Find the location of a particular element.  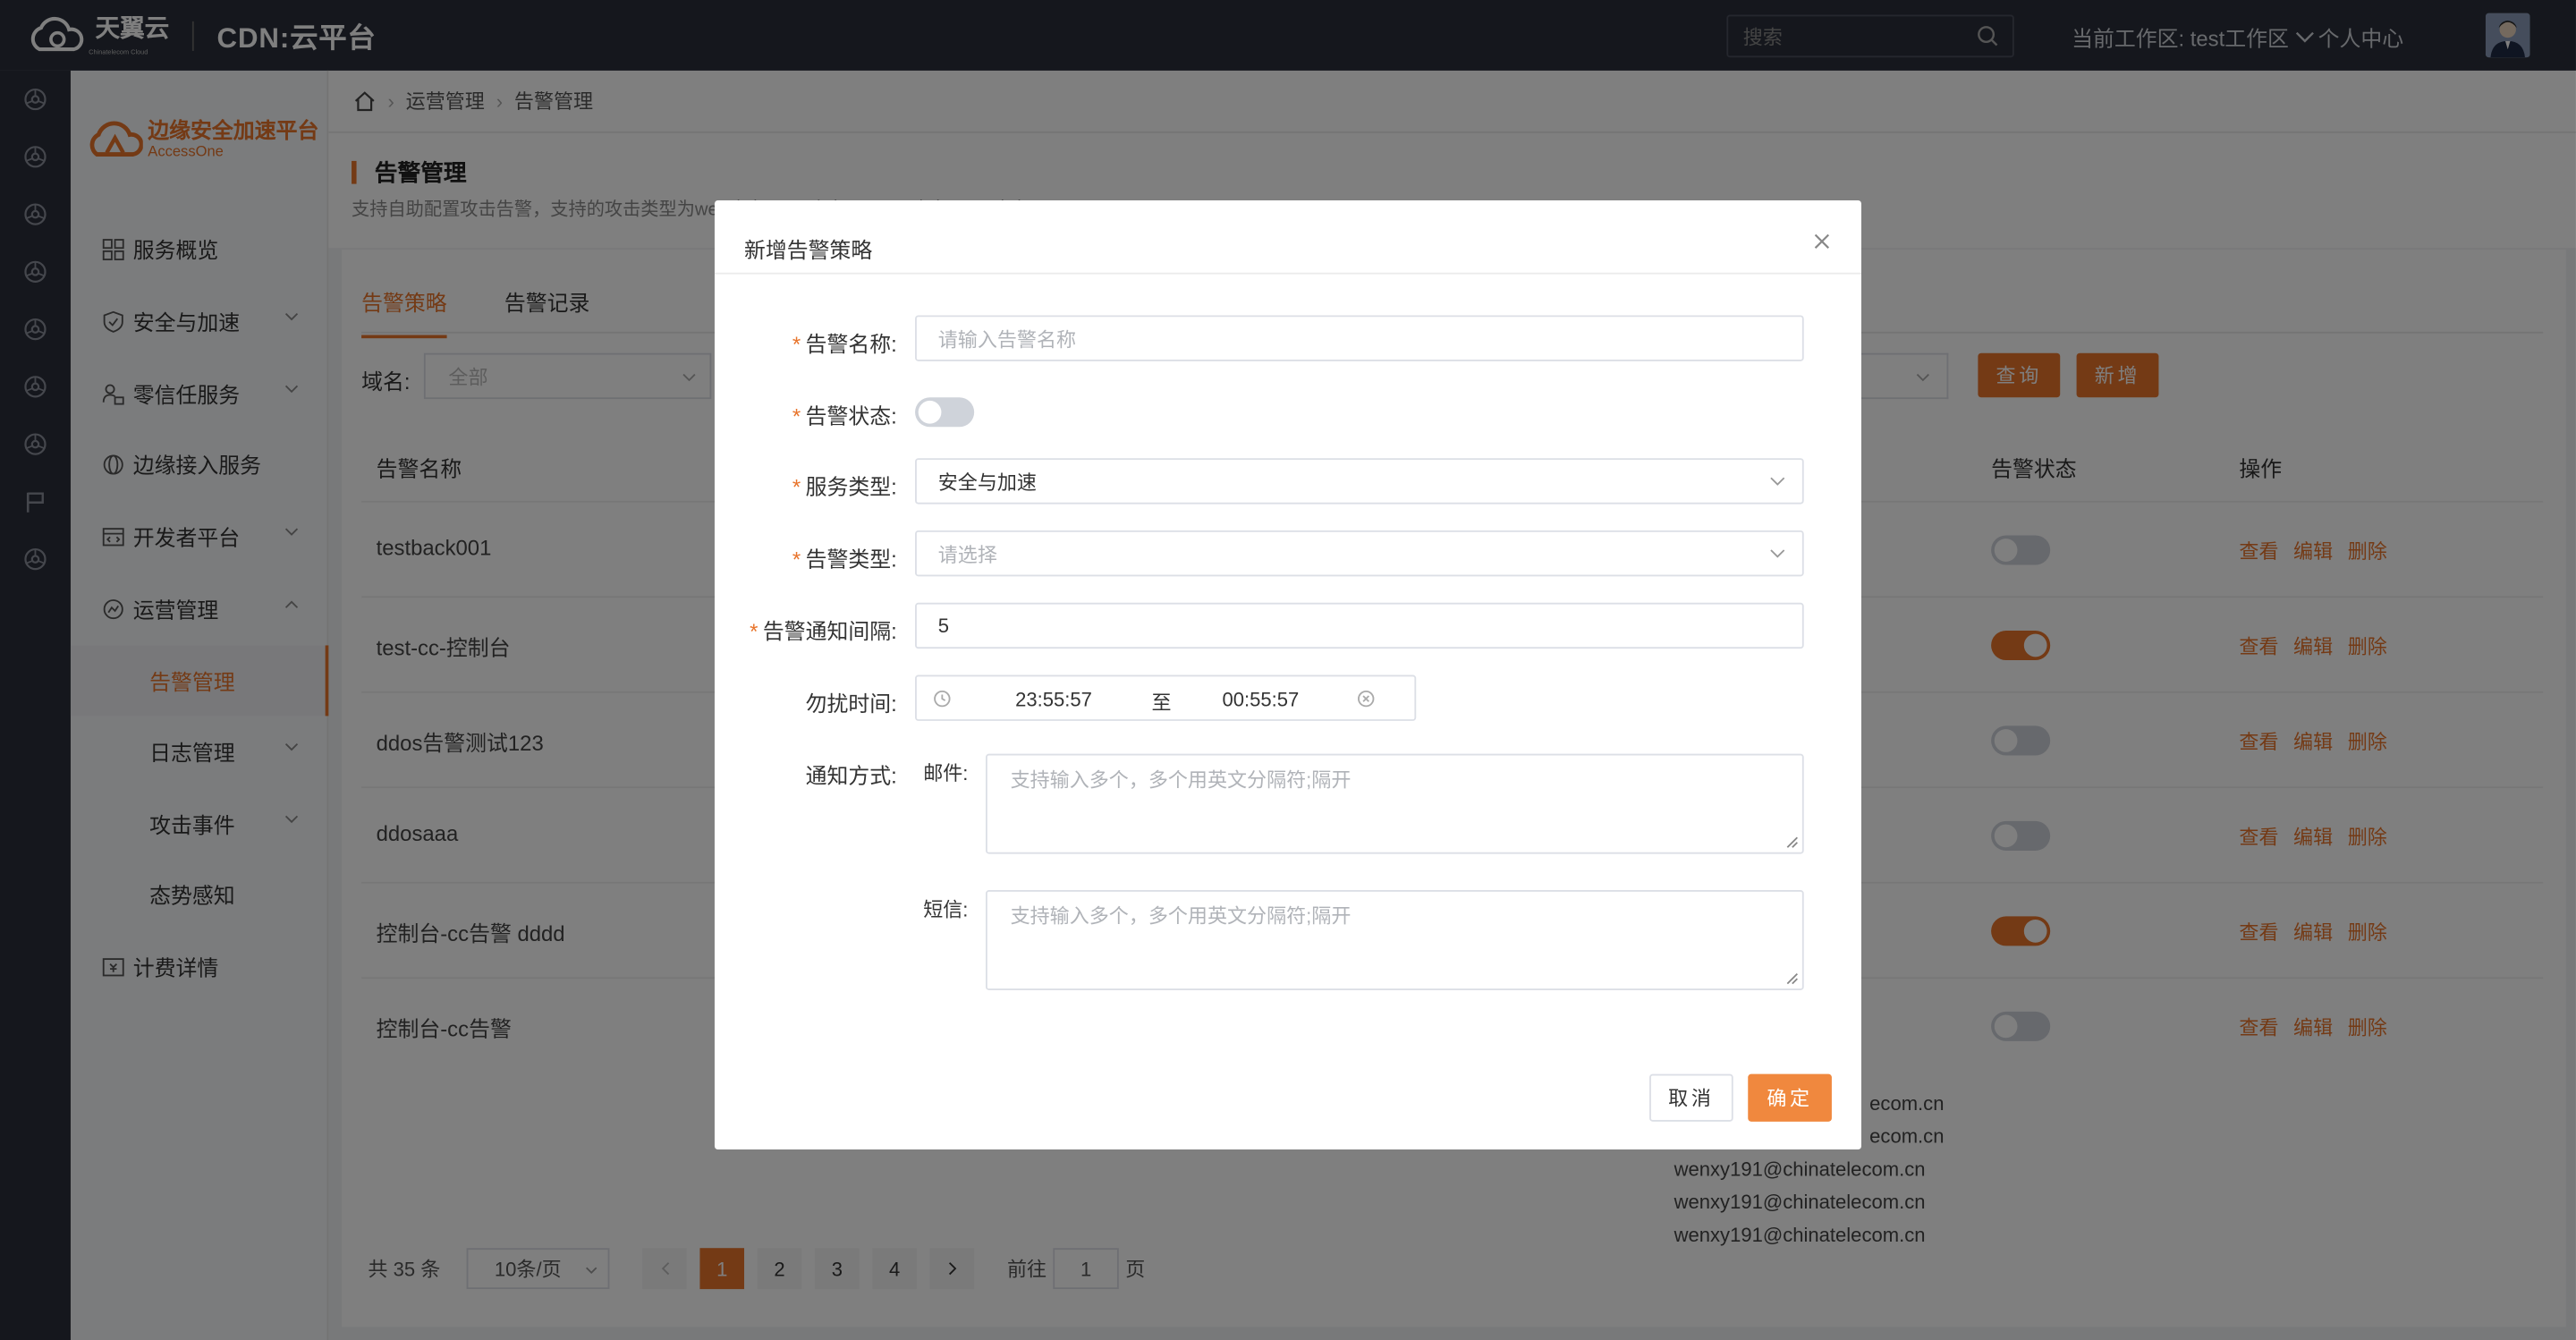

clock-icon is located at coordinates (942, 699).